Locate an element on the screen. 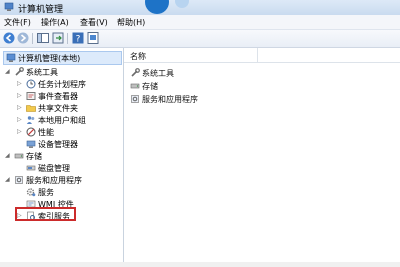  tree-item-shared-folders: ▷ 共享文件夹 is located at coordinates (68, 108).